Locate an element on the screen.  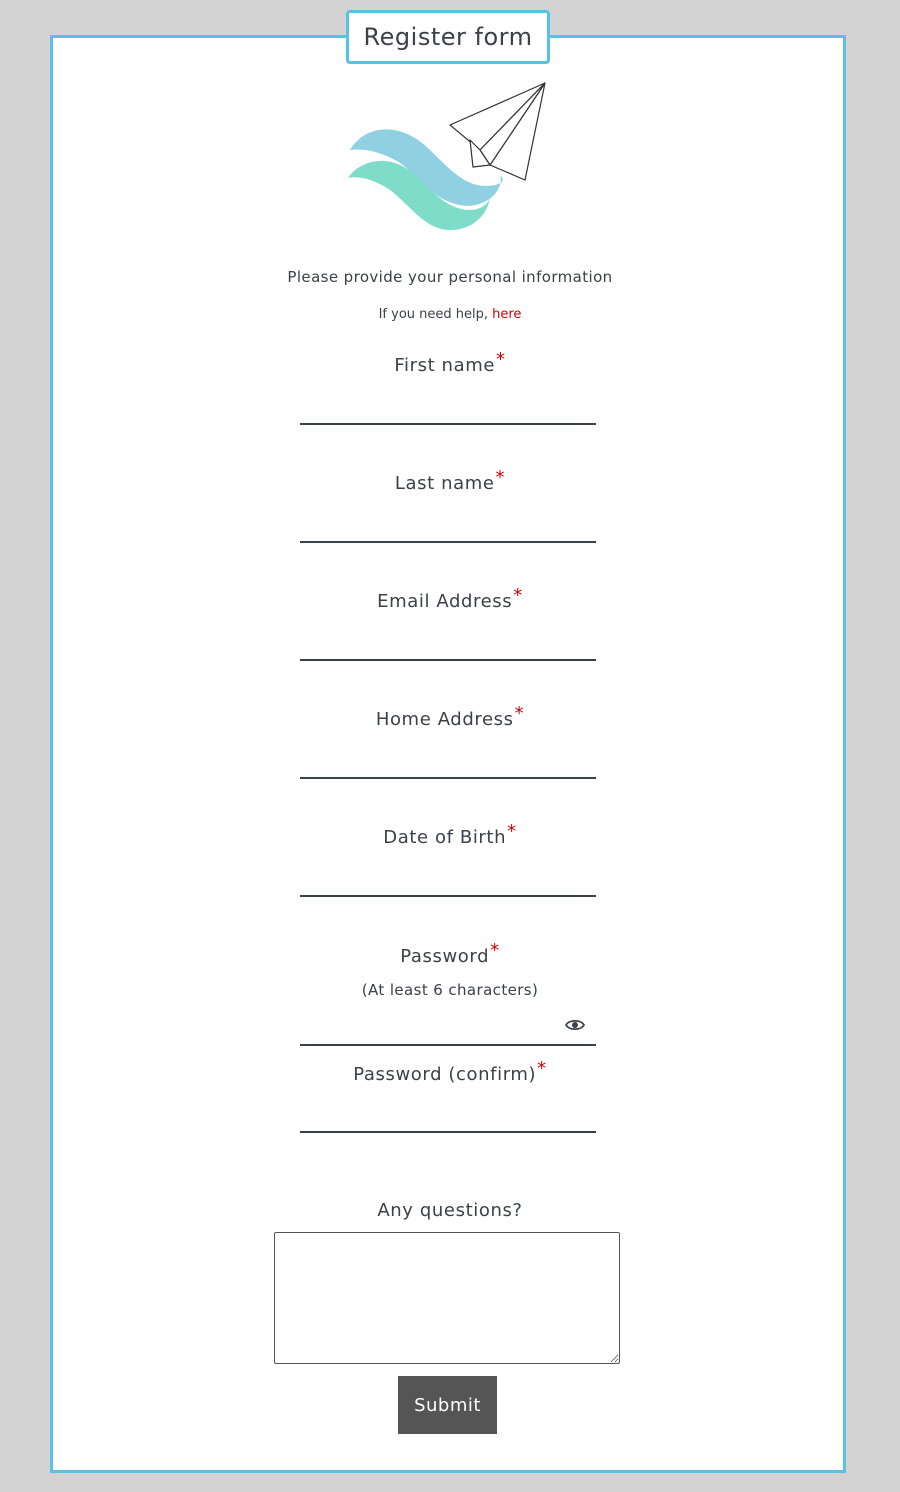
submit-button: Submit is located at coordinates (447, 1405).